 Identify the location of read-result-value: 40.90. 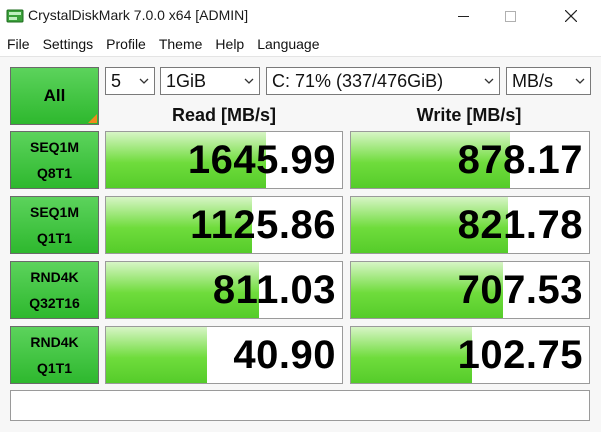
(284, 354).